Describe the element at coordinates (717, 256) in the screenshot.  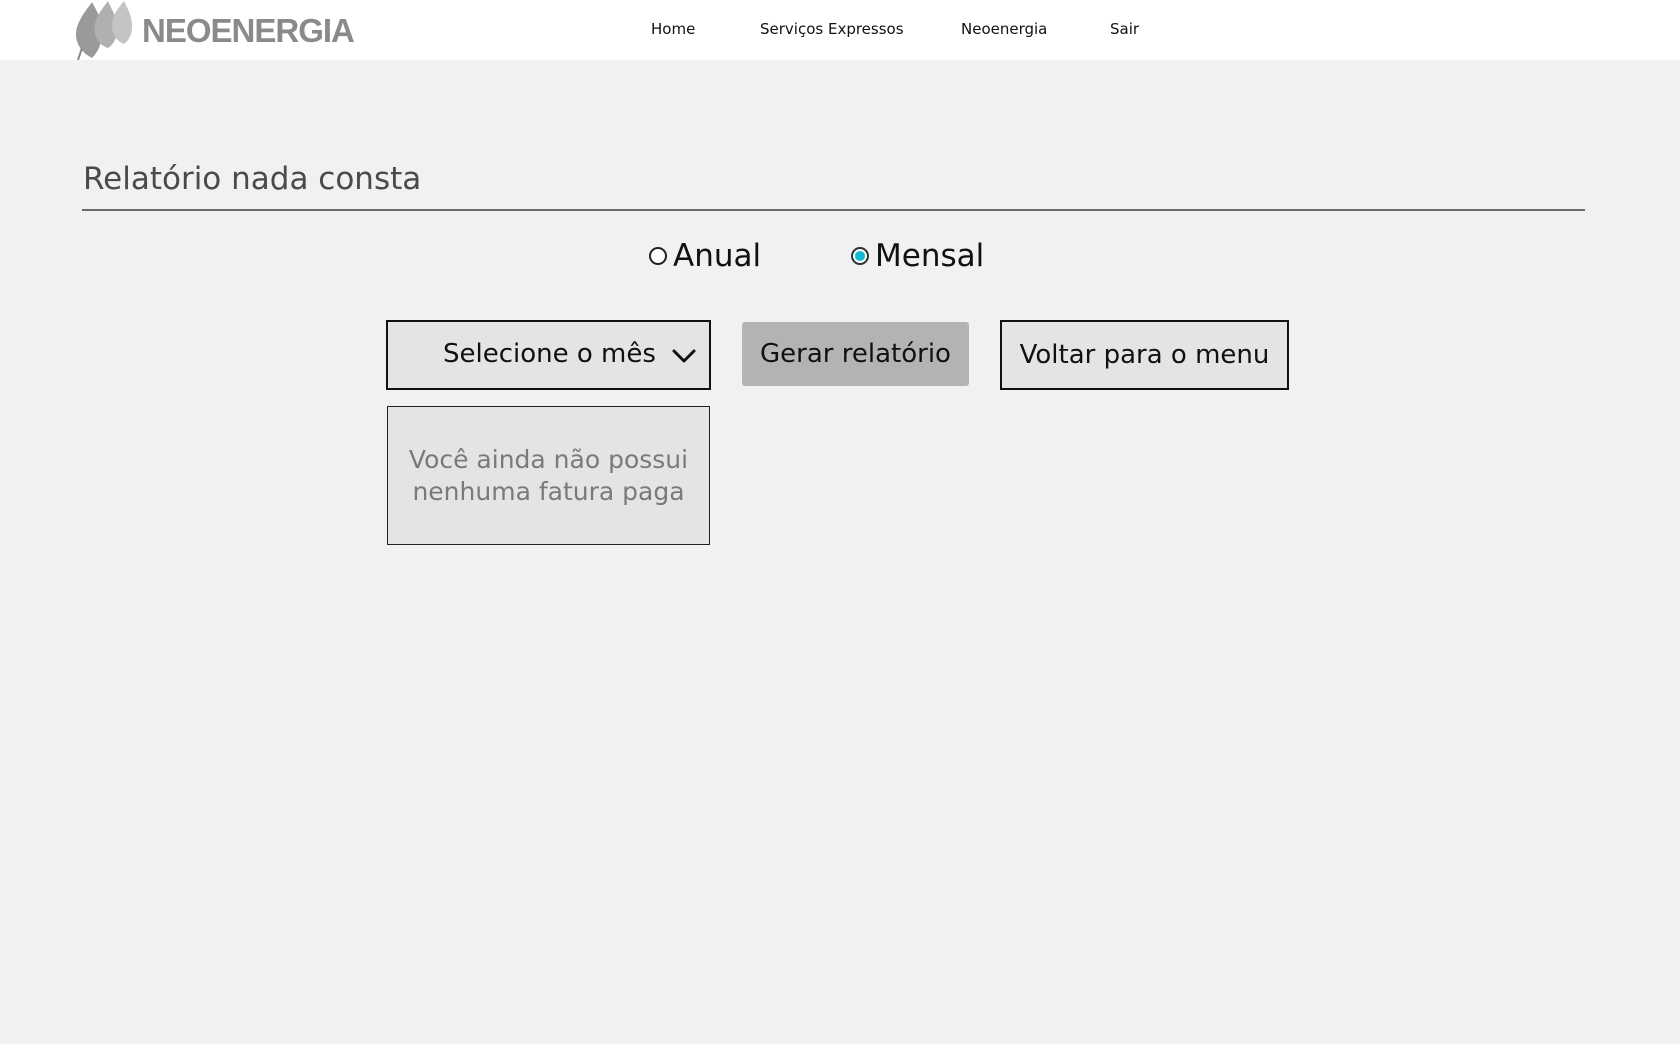
I see `radio-anual-label: Anual` at that location.